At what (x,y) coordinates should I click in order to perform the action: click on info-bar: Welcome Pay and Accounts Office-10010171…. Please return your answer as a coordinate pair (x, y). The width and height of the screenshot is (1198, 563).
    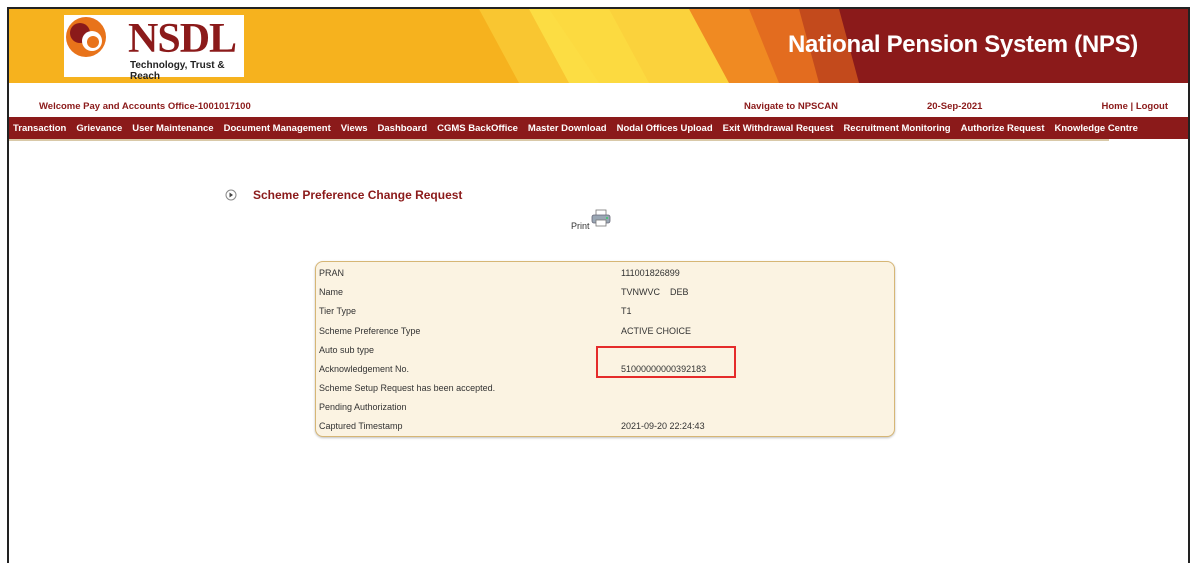
    Looking at the image, I should click on (598, 108).